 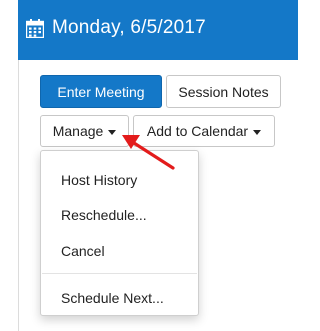 I want to click on page-title: Monday, 6/5/2017, so click(x=129, y=27).